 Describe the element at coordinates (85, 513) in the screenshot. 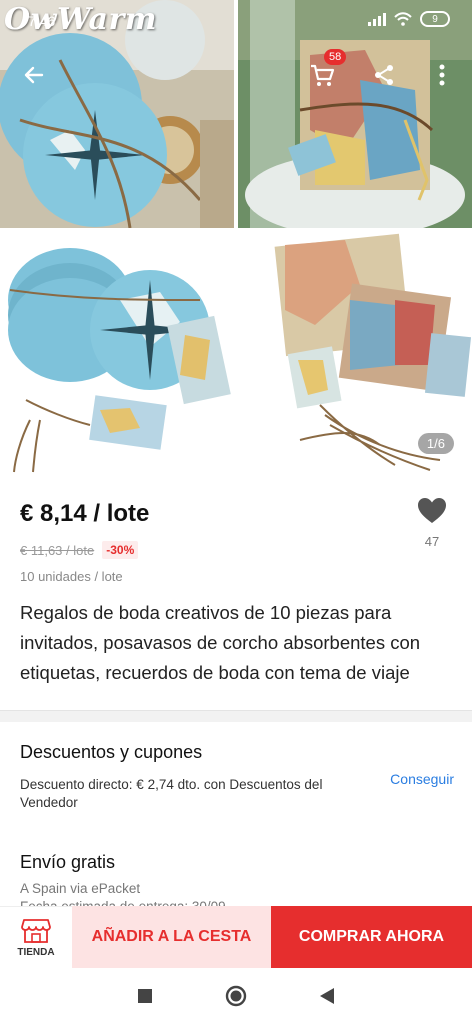

I see `current-price: € 8,14 / lote` at that location.